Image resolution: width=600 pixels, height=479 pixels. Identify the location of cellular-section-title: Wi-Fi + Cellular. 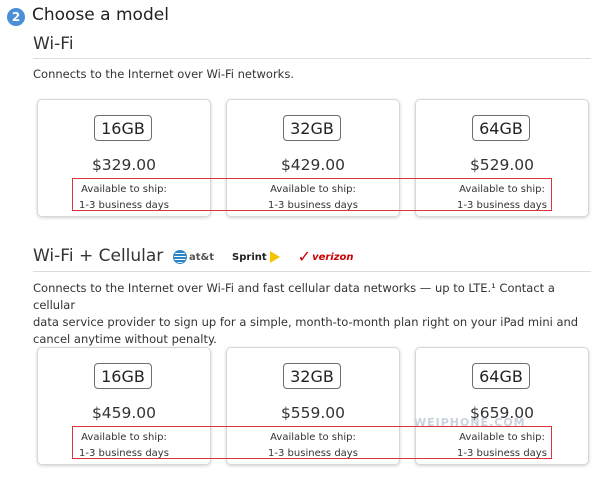
(98, 256).